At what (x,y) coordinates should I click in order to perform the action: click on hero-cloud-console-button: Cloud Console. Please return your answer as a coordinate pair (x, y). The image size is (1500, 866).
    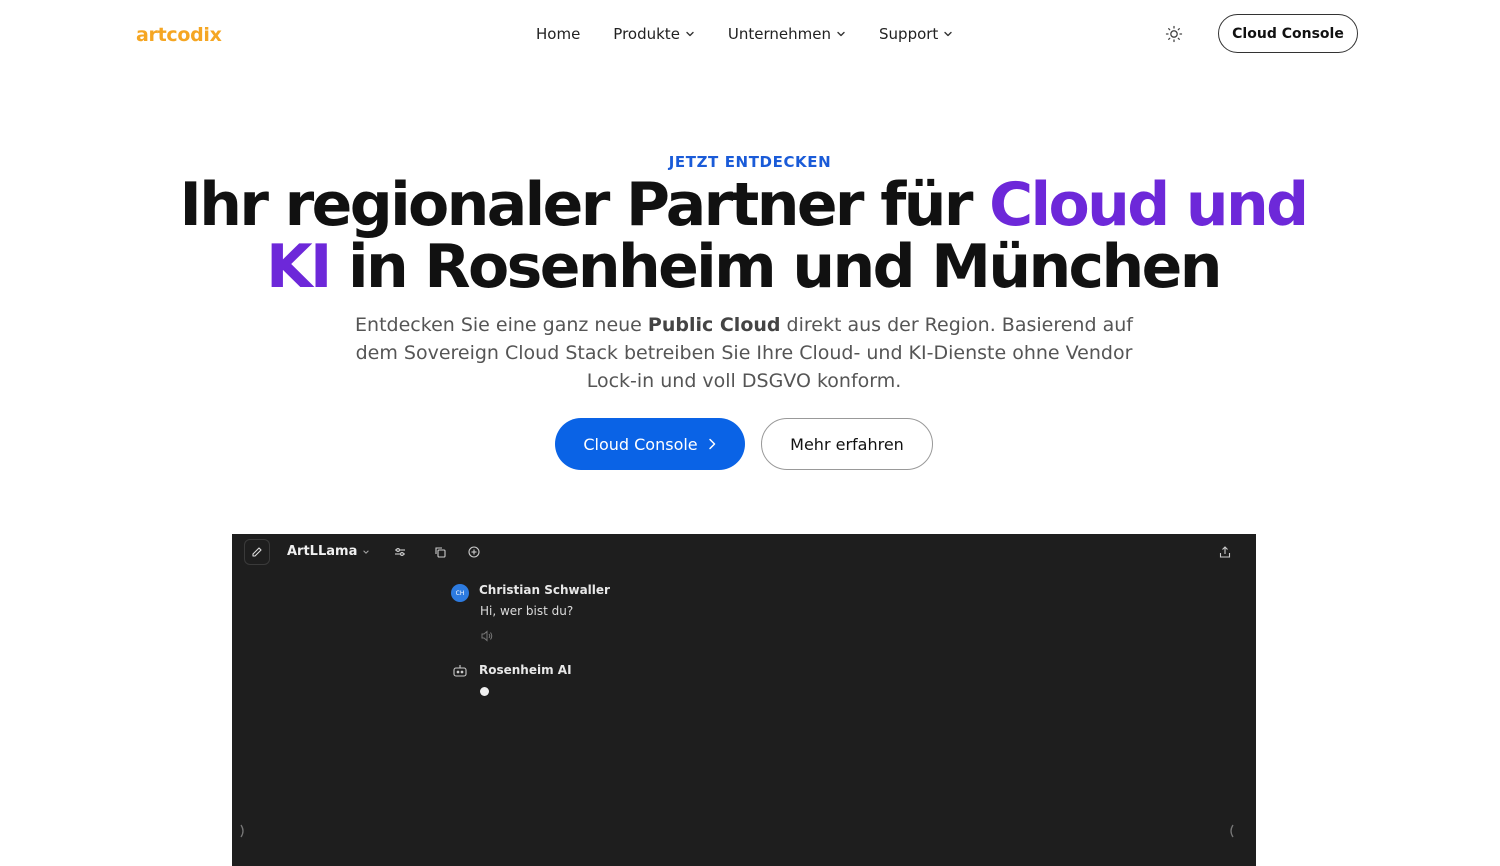
    Looking at the image, I should click on (650, 444).